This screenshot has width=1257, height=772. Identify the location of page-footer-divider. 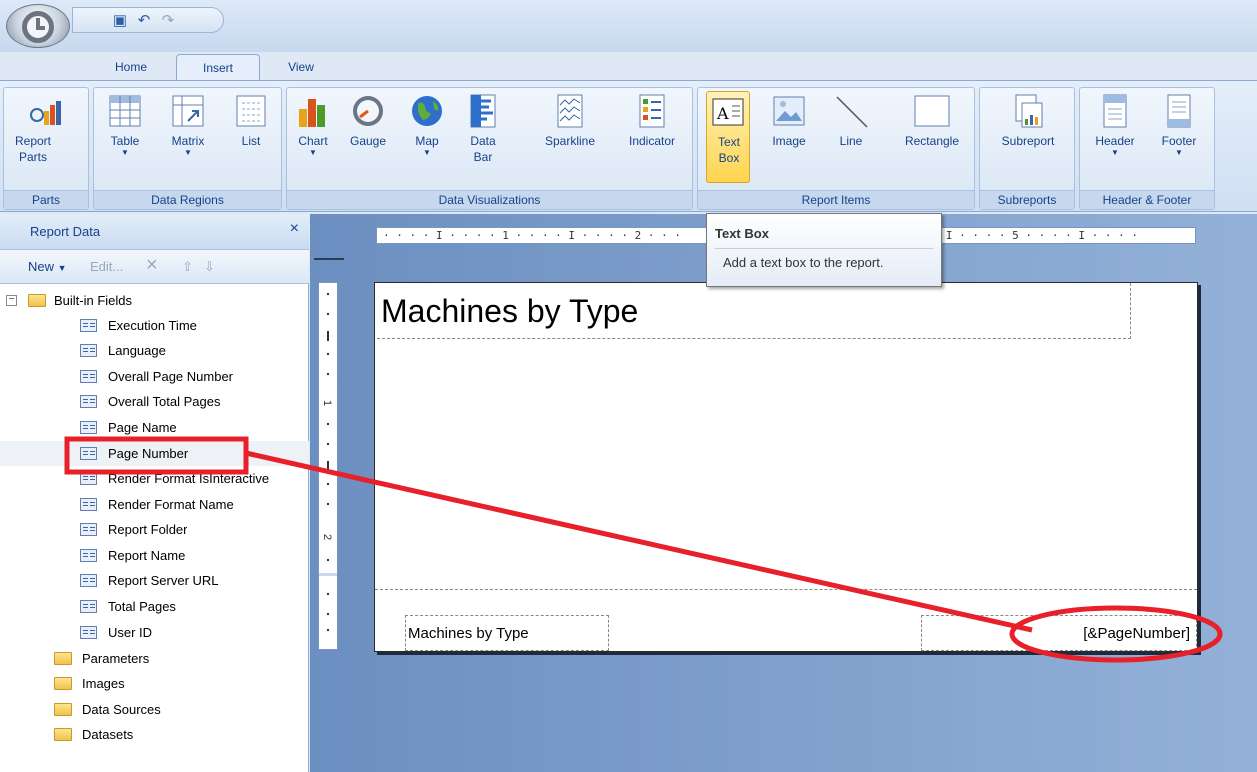
(786, 589).